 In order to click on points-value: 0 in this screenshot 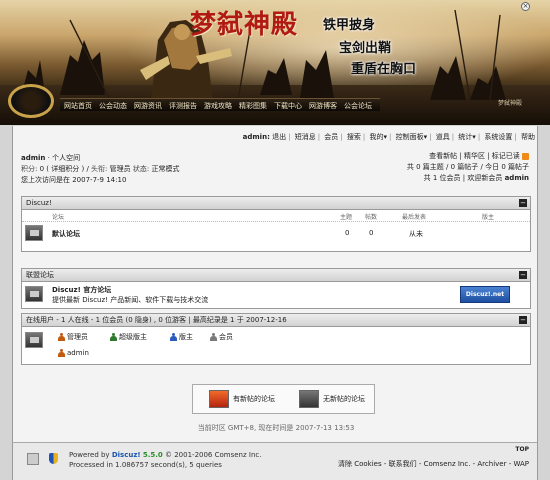, I will do `click(42, 169)`.